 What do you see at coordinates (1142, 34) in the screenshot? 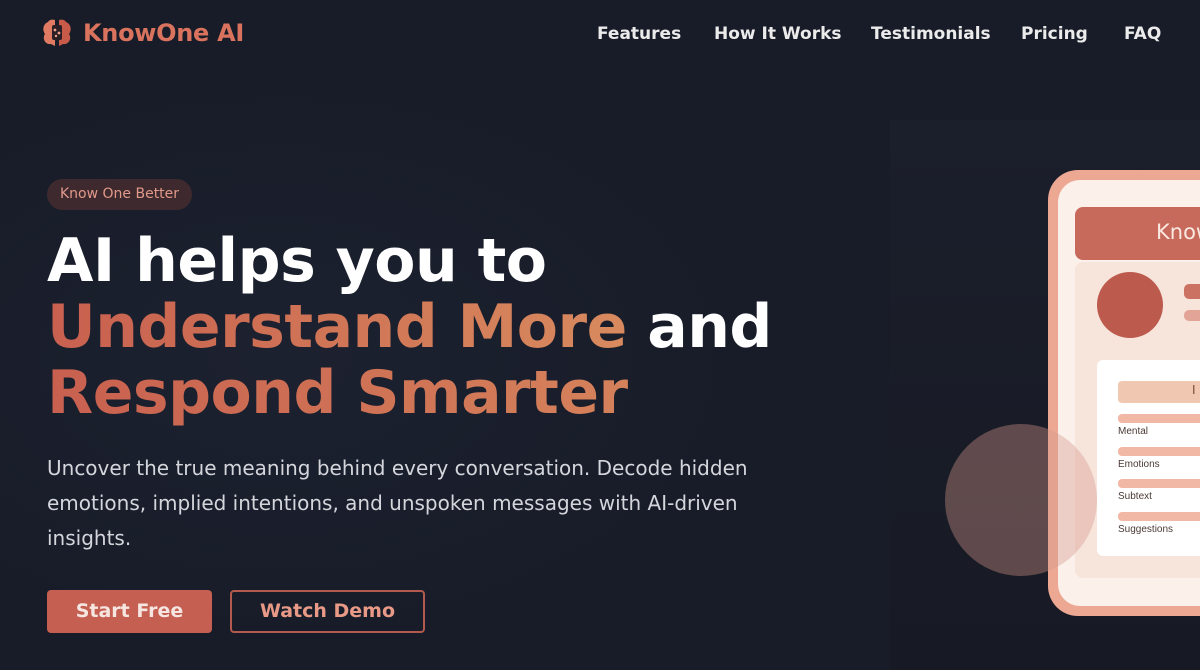
I see `nav-link-faq: FAQ` at bounding box center [1142, 34].